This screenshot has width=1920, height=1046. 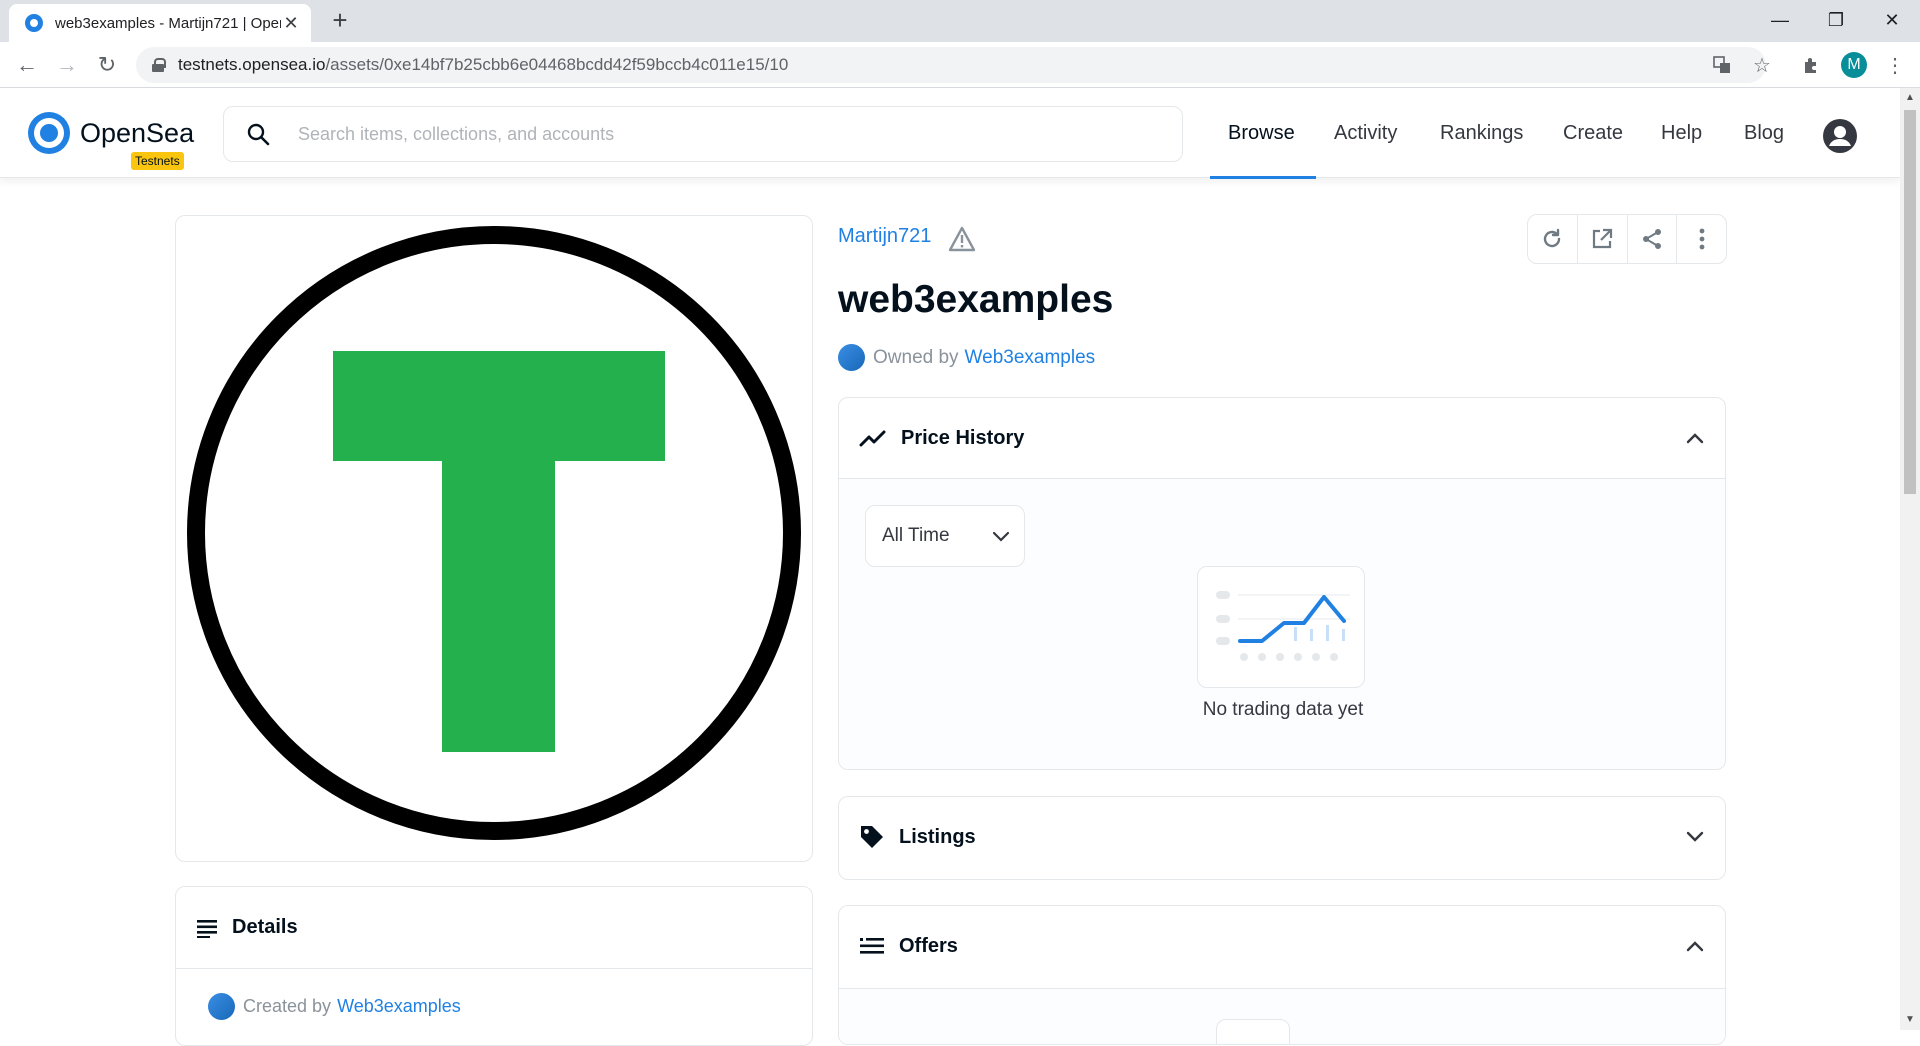 What do you see at coordinates (1811, 65) in the screenshot?
I see `extensions-icon` at bounding box center [1811, 65].